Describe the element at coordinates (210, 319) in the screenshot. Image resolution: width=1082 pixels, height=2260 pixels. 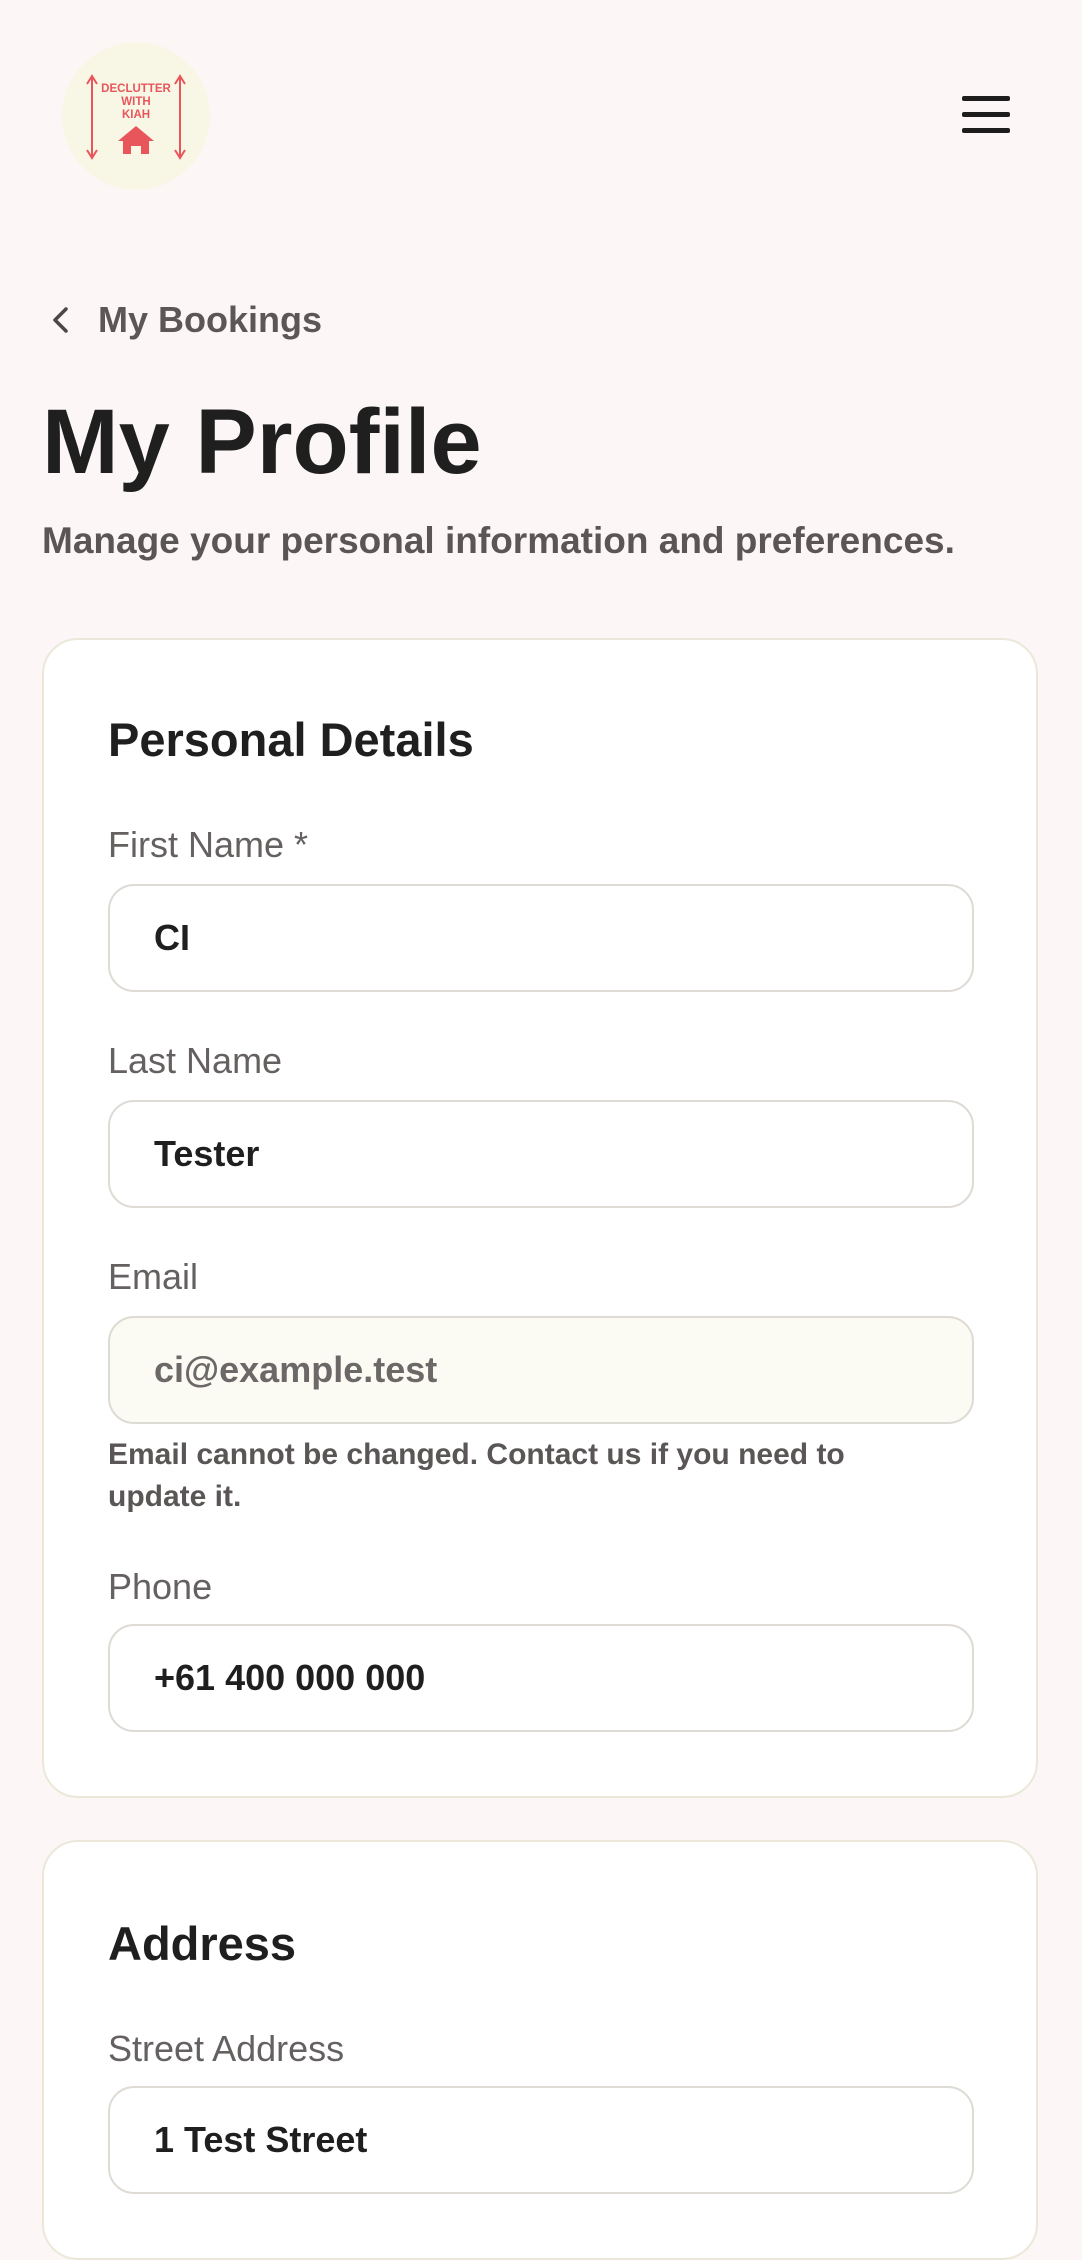
I see `back-link-label: My Bookings` at that location.